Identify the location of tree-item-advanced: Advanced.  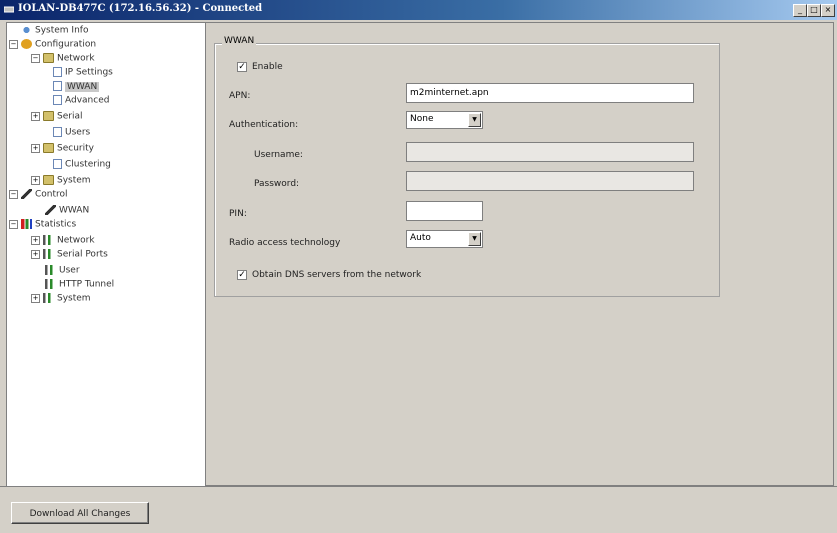
(81, 102).